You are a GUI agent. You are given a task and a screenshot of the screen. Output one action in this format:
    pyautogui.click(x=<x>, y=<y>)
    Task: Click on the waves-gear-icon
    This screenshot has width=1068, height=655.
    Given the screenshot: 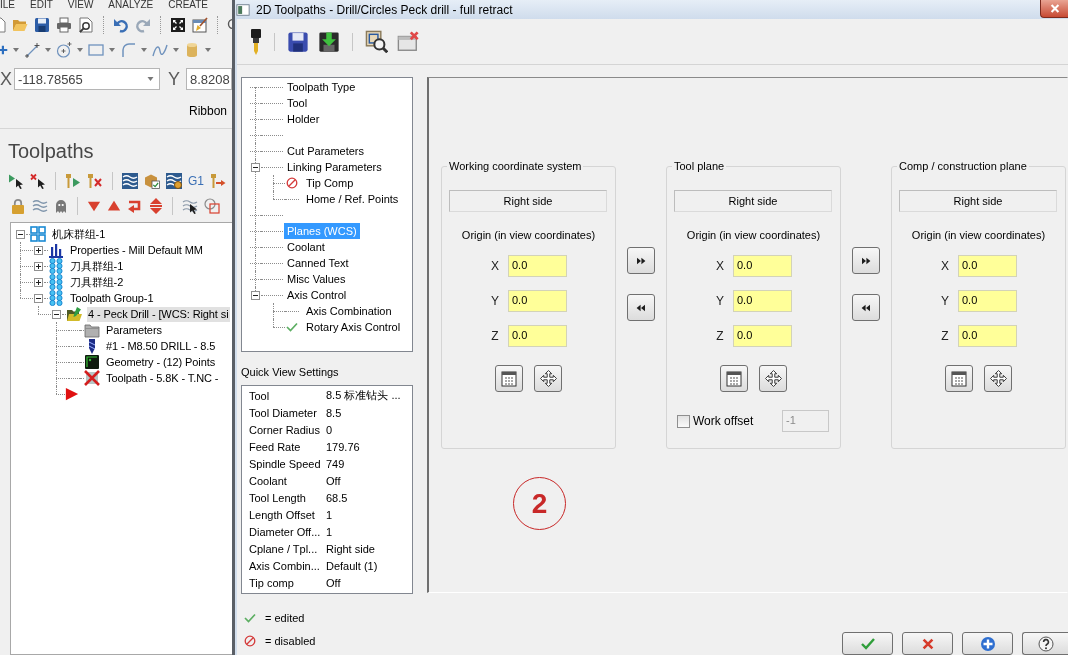 What is the action you would take?
    pyautogui.click(x=174, y=181)
    